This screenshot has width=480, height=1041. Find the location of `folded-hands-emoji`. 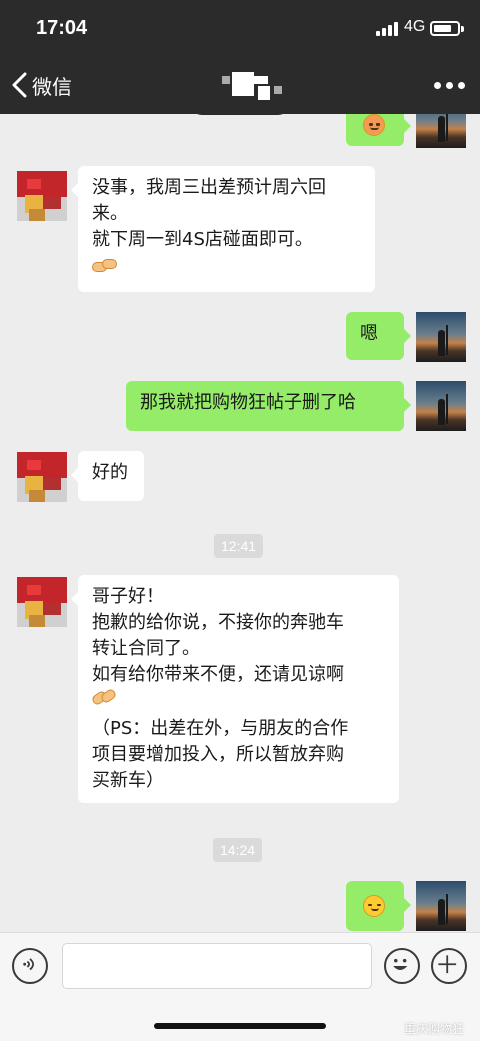

folded-hands-emoji is located at coordinates (104, 697).